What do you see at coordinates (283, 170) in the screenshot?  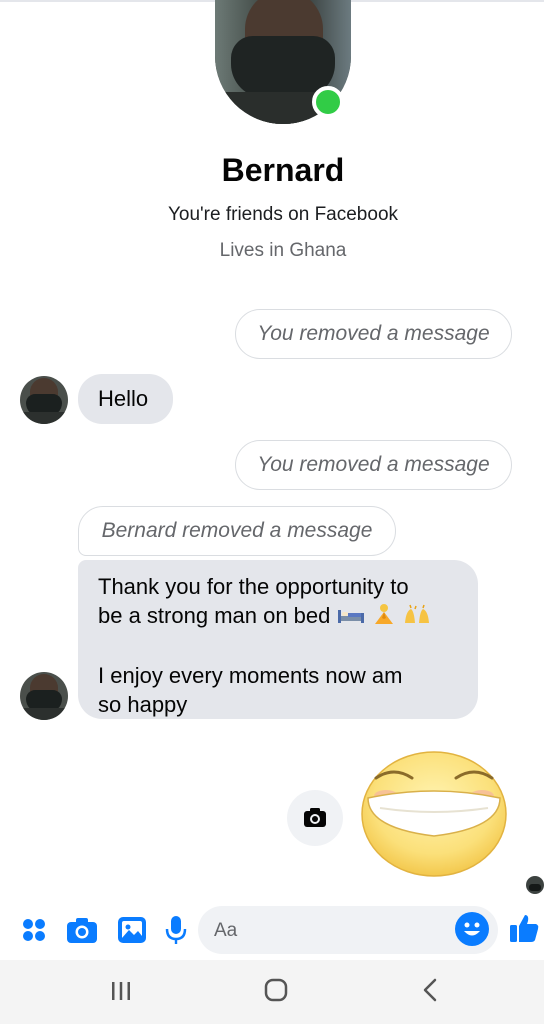 I see `contact-name: Bernard` at bounding box center [283, 170].